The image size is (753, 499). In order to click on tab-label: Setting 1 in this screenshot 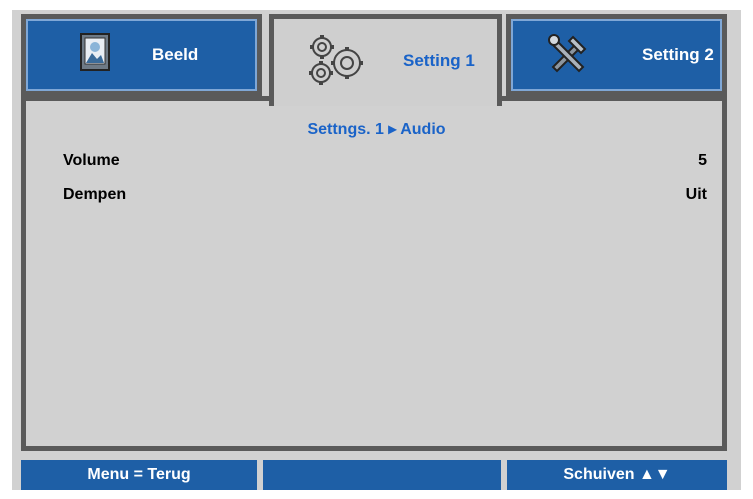, I will do `click(439, 60)`.